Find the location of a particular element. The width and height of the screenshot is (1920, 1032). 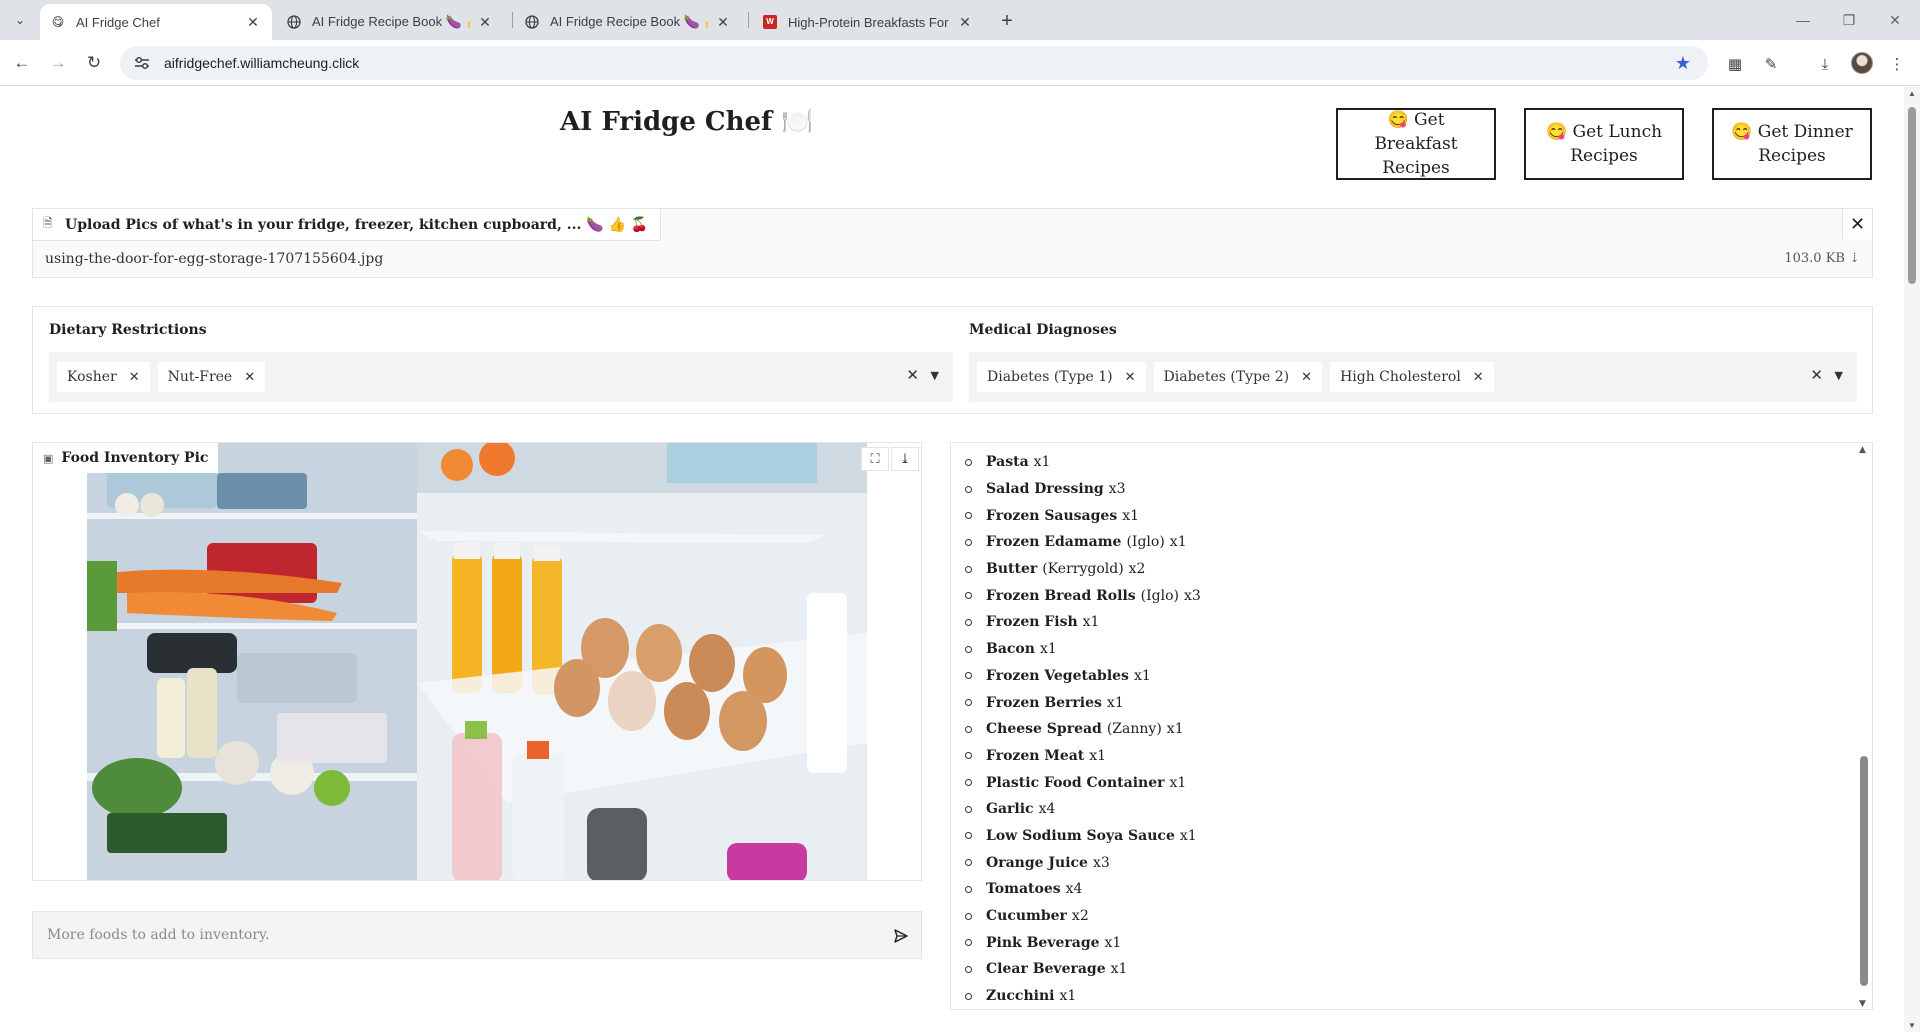

inventory-item: Pink Beverage x1 is located at coordinates (1083, 942).